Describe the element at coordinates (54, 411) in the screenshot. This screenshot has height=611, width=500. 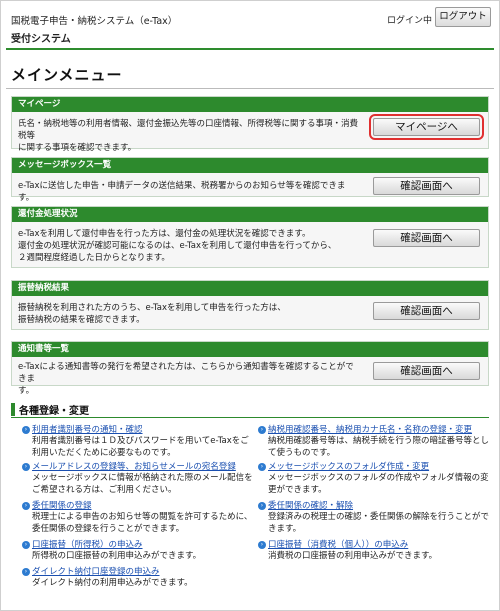
I see `registration-title: 各種登録・変更` at that location.